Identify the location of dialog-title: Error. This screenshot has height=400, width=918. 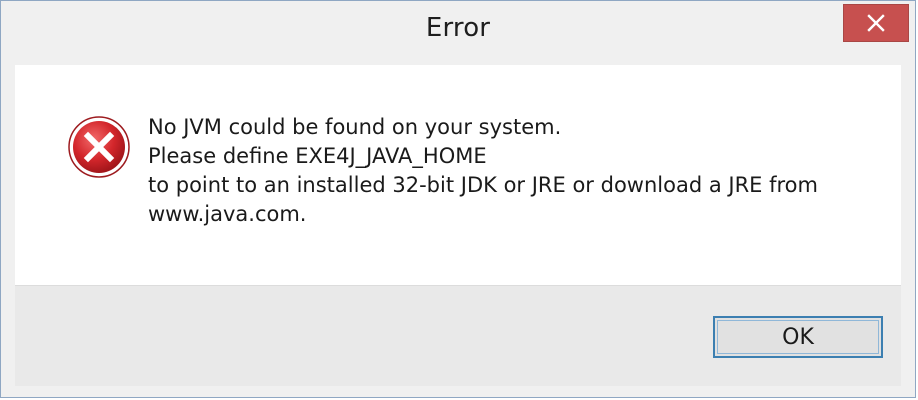
(458, 28).